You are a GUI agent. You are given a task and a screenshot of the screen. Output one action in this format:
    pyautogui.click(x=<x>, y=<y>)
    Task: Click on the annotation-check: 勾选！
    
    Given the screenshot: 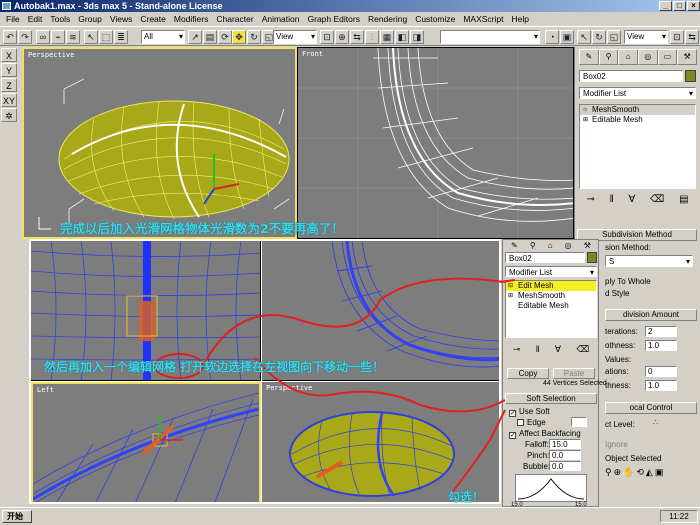 What is the action you would take?
    pyautogui.click(x=466, y=497)
    